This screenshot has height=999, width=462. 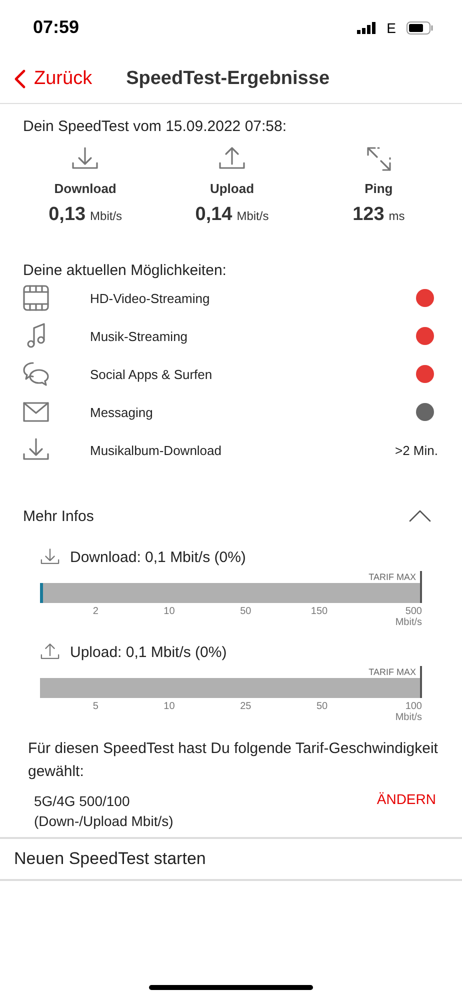 What do you see at coordinates (104, 821) in the screenshot?
I see `tariff-detail: (Down-/Upload Mbit/s)` at bounding box center [104, 821].